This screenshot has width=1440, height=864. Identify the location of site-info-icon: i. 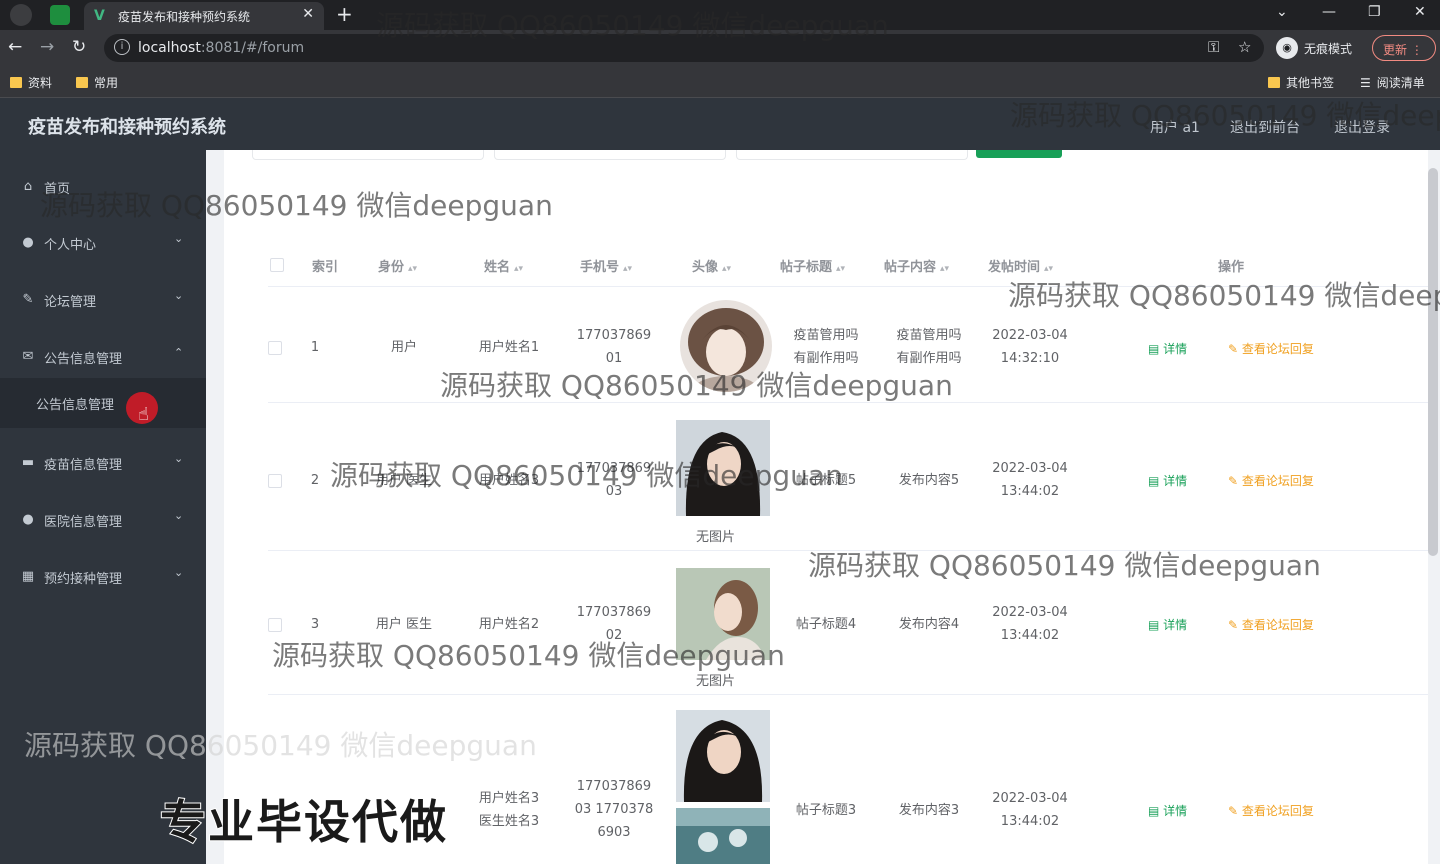
(122, 47).